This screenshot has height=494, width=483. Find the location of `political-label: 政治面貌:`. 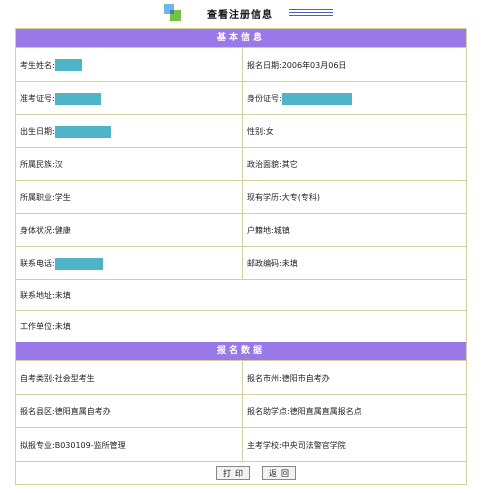

political-label: 政治面貌: is located at coordinates (264, 164).